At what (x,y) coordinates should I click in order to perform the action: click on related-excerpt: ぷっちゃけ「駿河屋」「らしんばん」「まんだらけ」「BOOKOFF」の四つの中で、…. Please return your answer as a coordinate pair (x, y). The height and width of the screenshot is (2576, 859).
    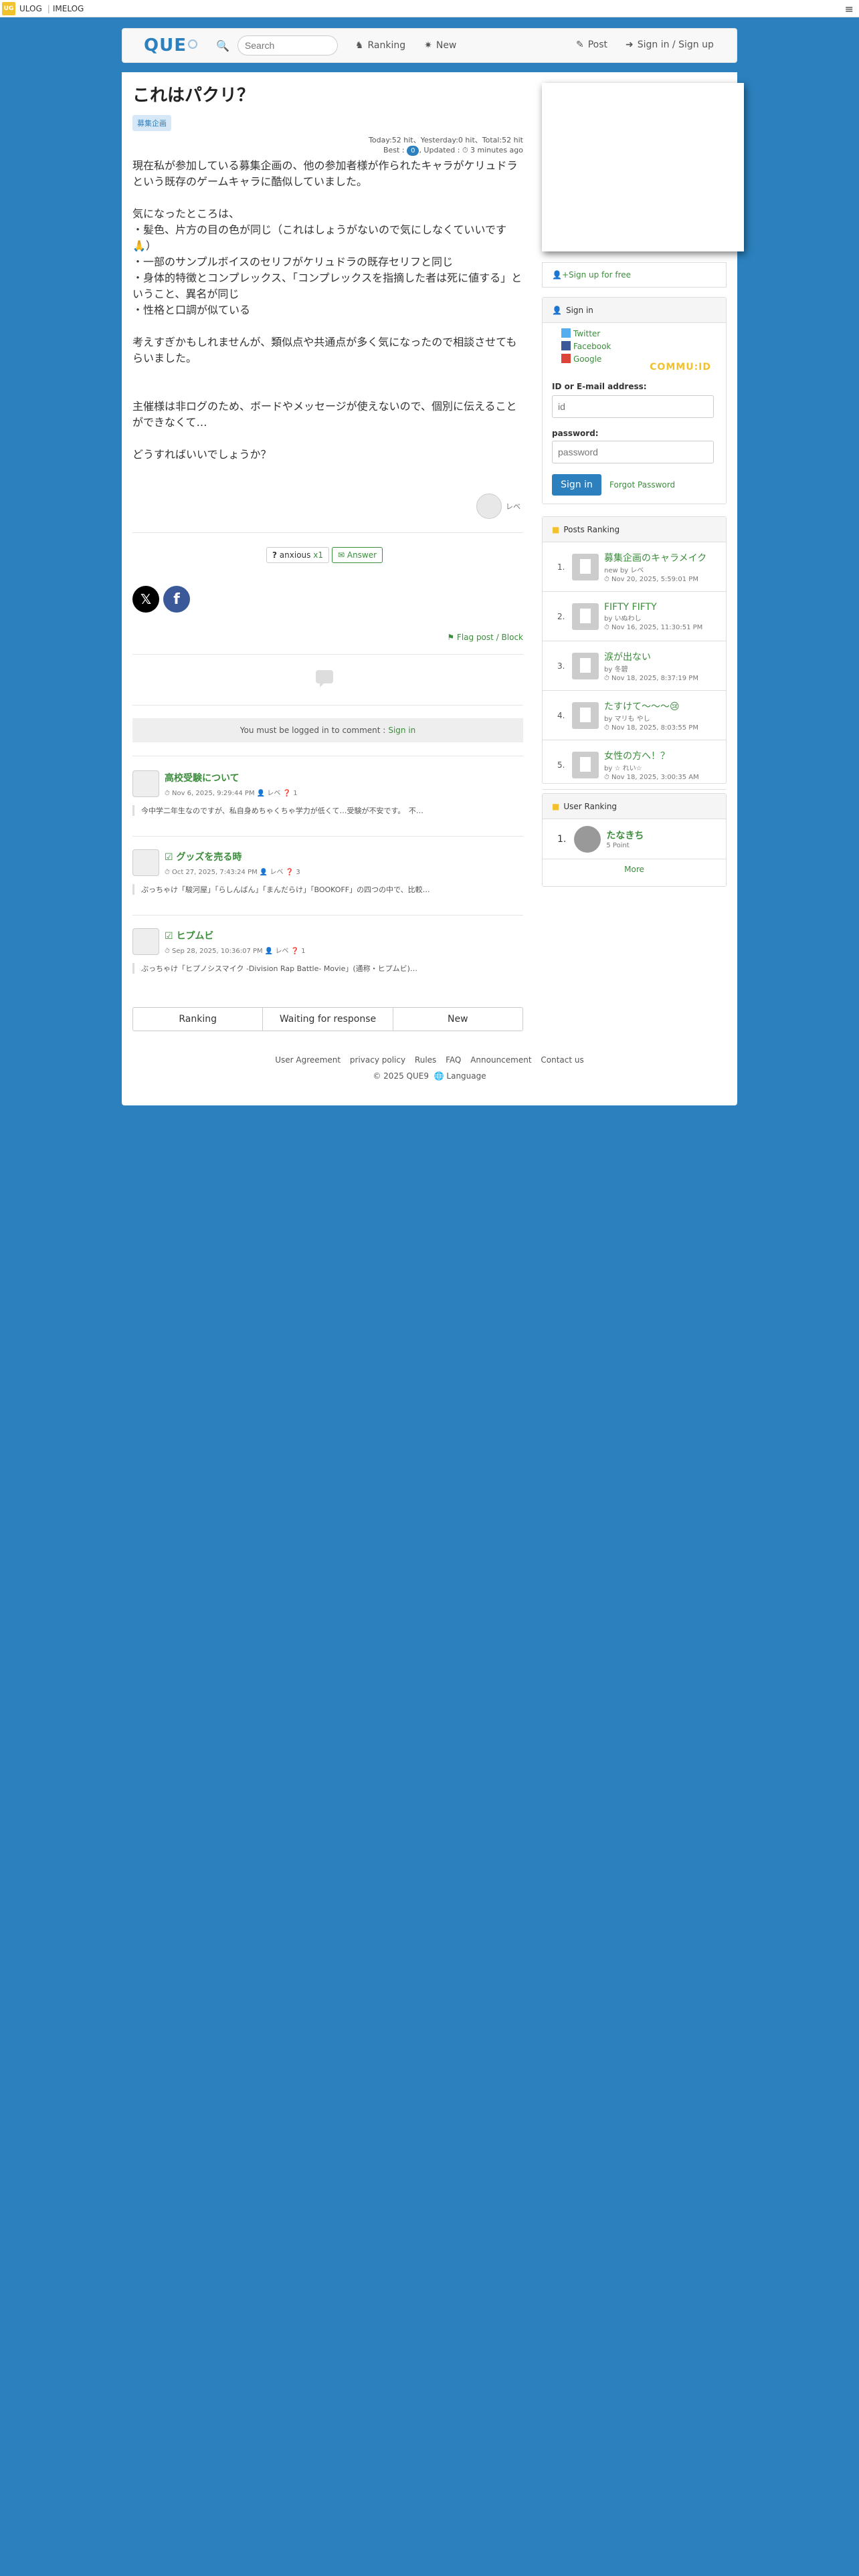
    Looking at the image, I should click on (327, 890).